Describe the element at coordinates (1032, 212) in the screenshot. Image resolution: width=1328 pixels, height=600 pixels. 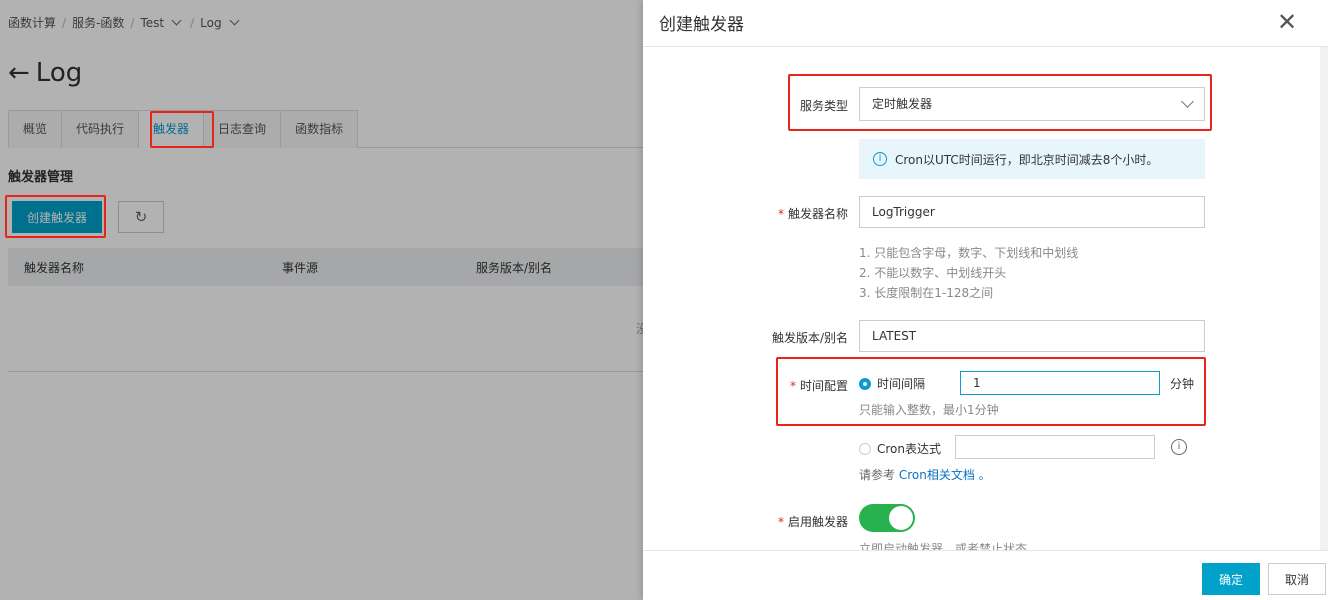
I see `trigger-name-input: LogTrigger` at that location.